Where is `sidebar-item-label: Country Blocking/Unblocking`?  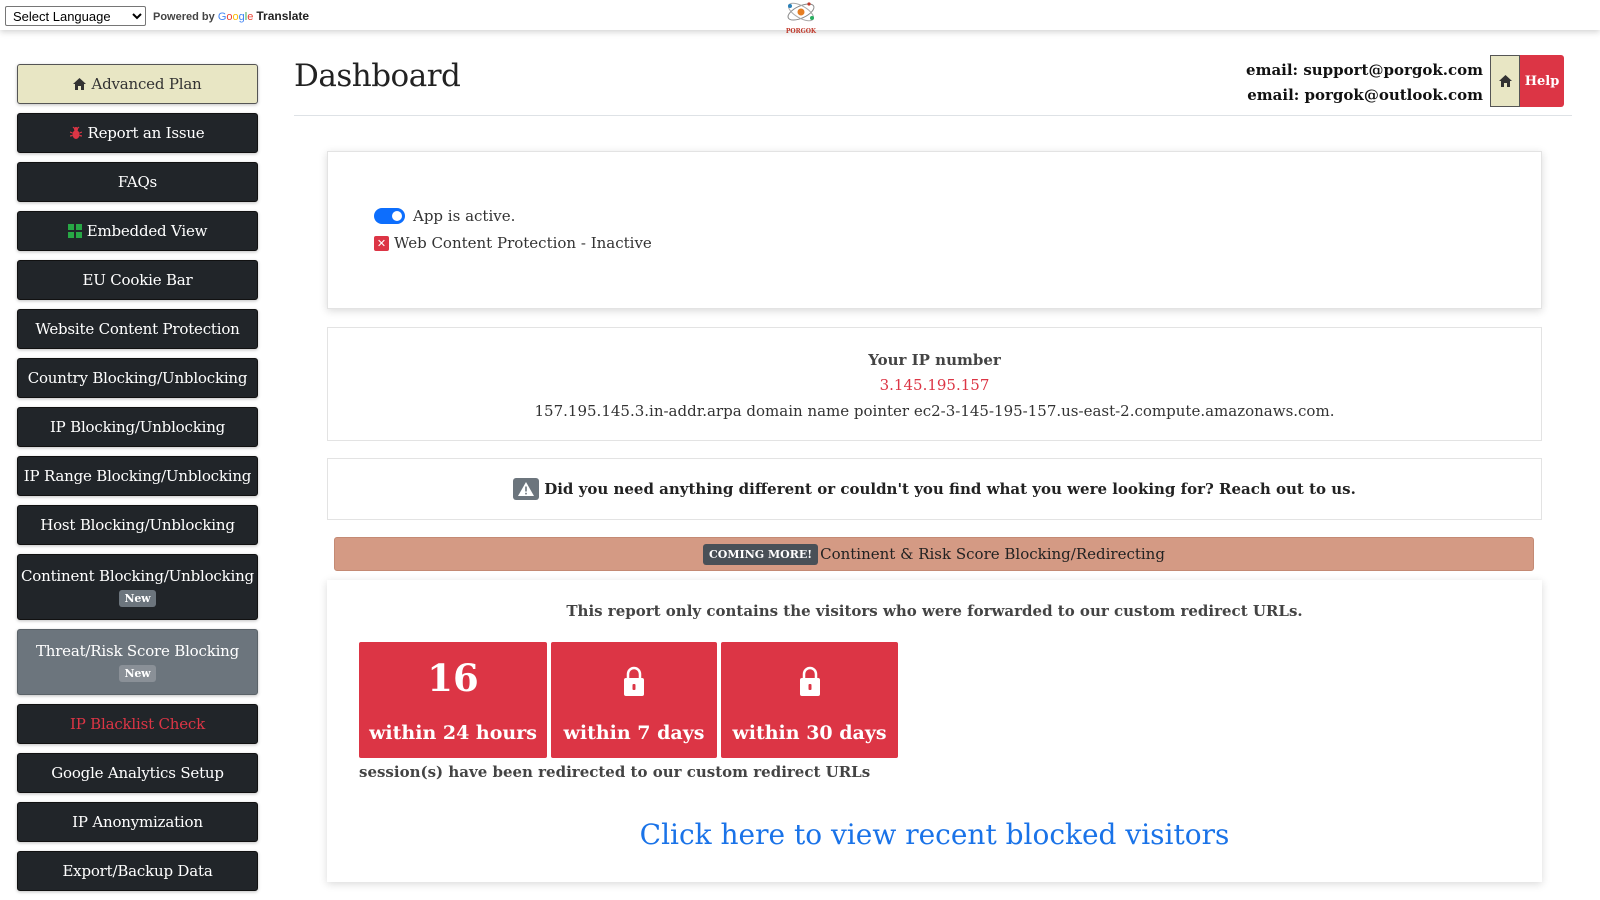 sidebar-item-label: Country Blocking/Unblocking is located at coordinates (137, 378).